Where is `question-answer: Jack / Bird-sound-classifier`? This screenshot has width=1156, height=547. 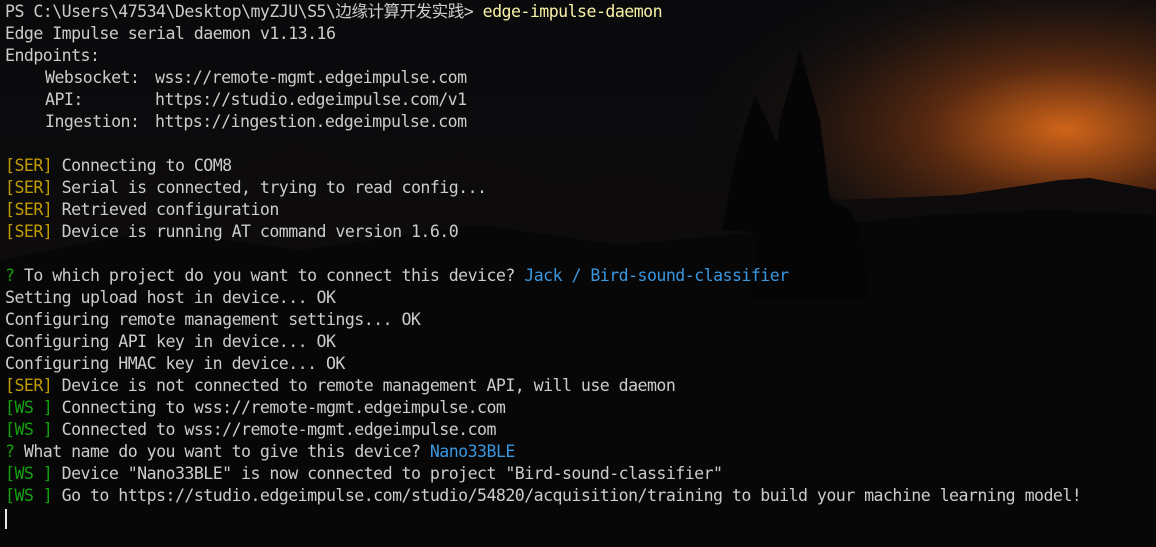 question-answer: Jack / Bird-sound-classifier is located at coordinates (656, 275).